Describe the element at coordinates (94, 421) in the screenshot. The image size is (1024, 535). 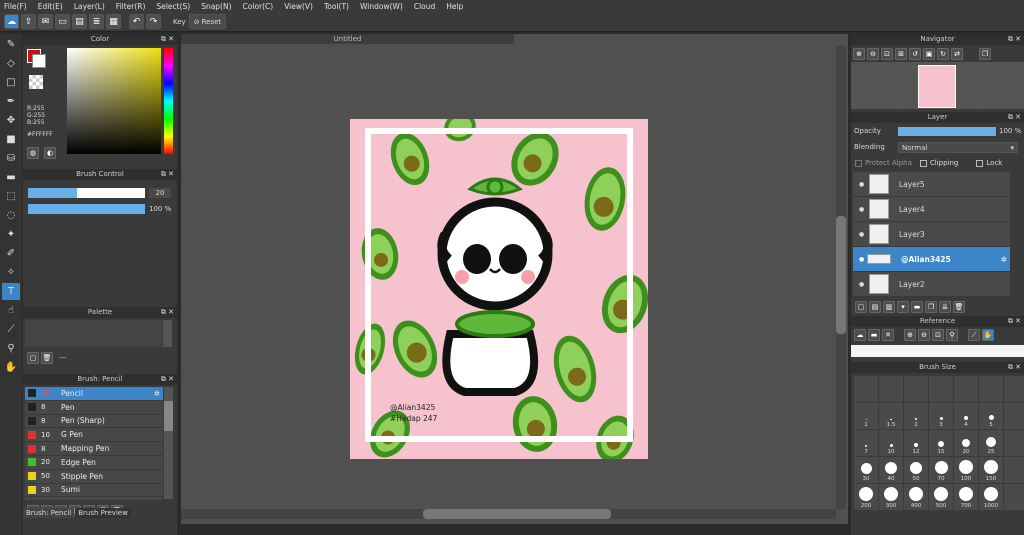
I see `brush-list-item: 8 Pen (Sharp)` at that location.